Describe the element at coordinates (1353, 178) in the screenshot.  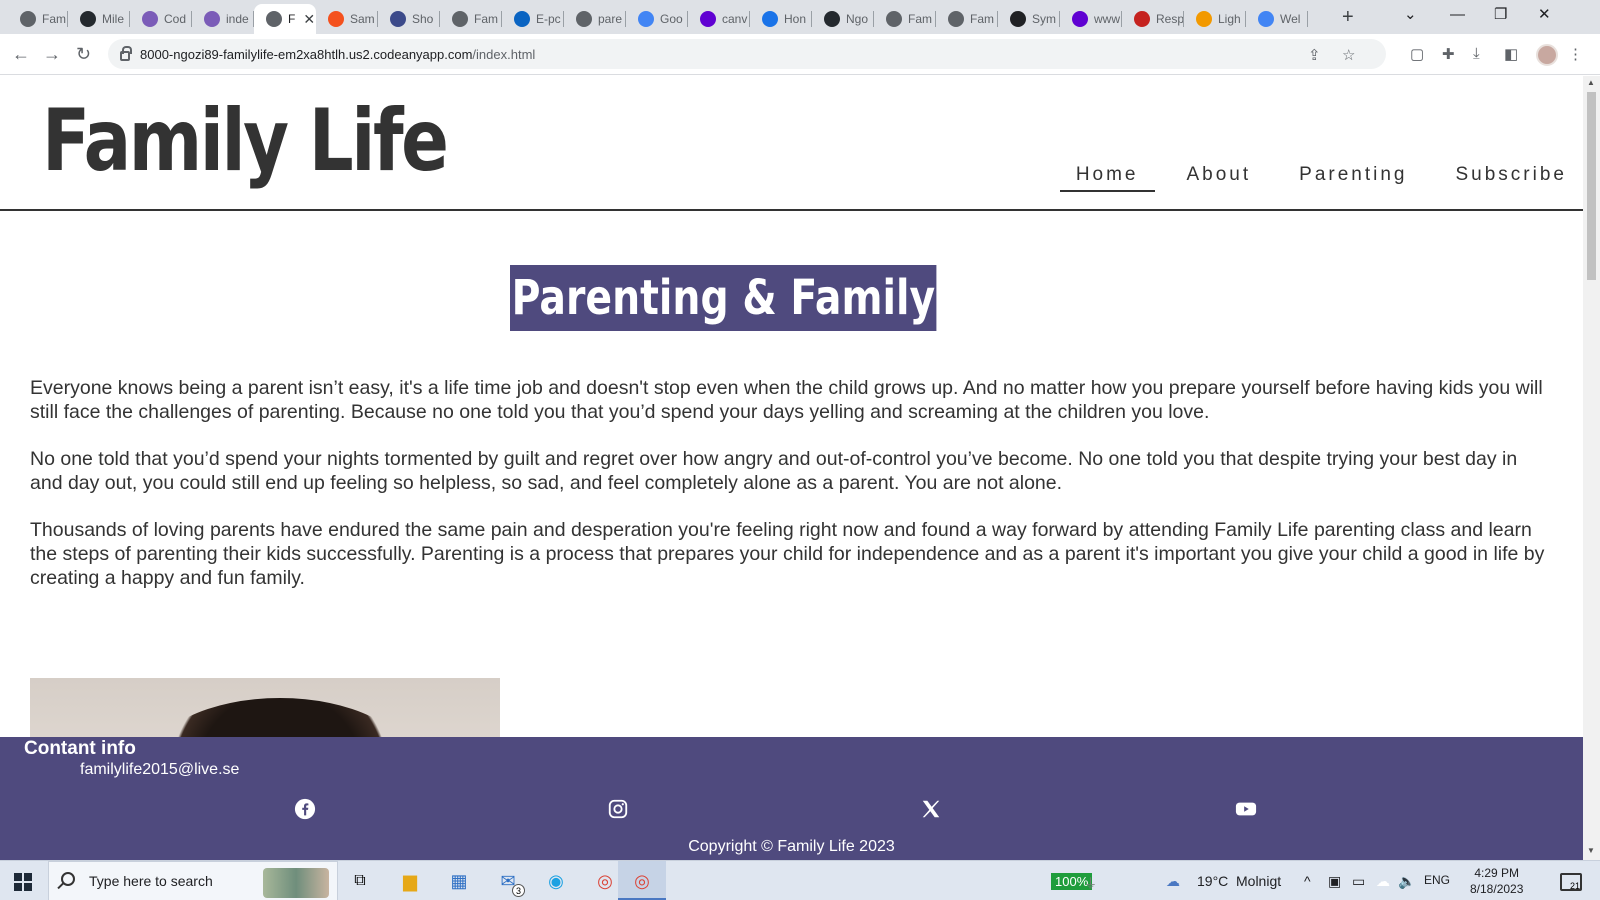
I see `nav-parenting: Parenting` at that location.